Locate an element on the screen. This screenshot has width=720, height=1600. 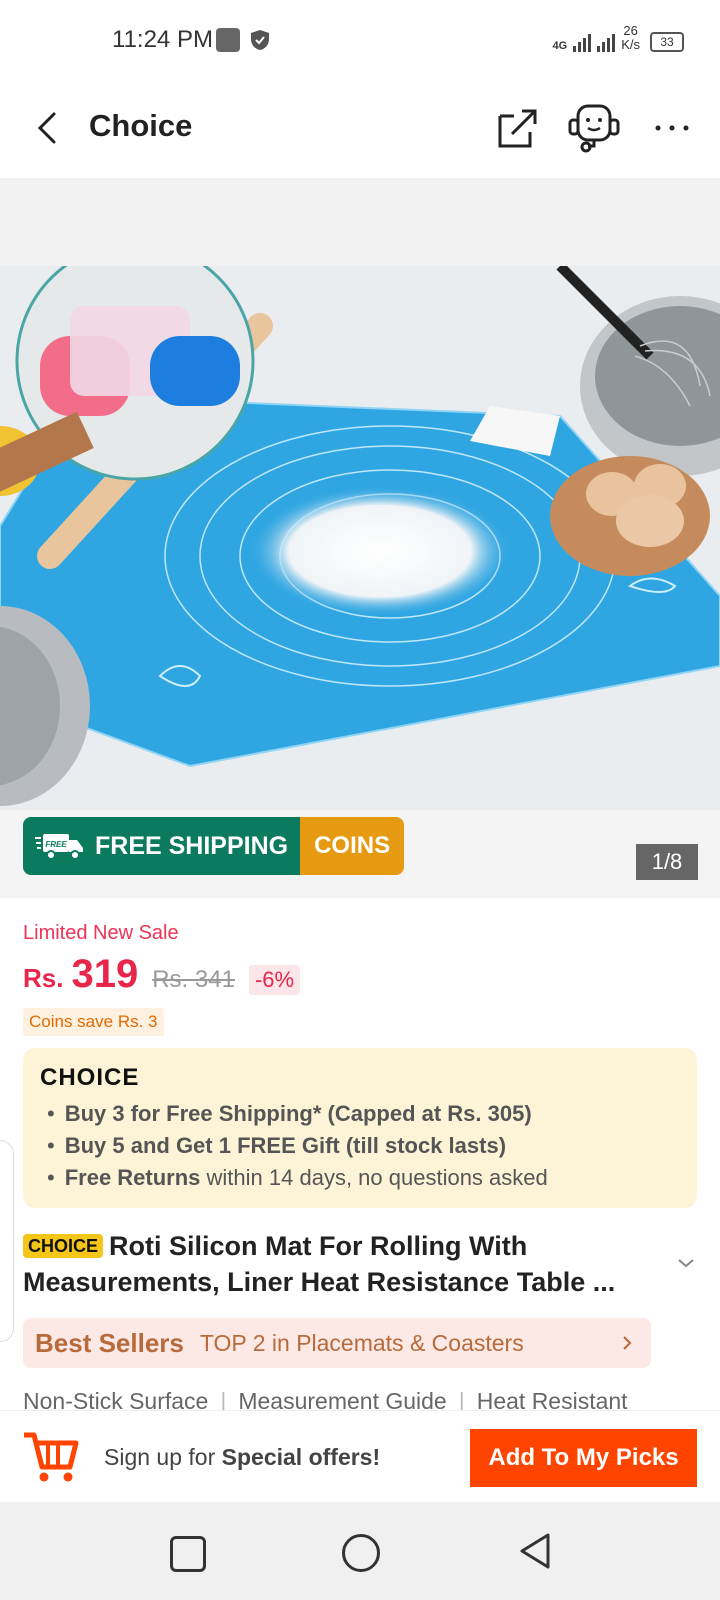
status-notification-icons is located at coordinates (244, 40).